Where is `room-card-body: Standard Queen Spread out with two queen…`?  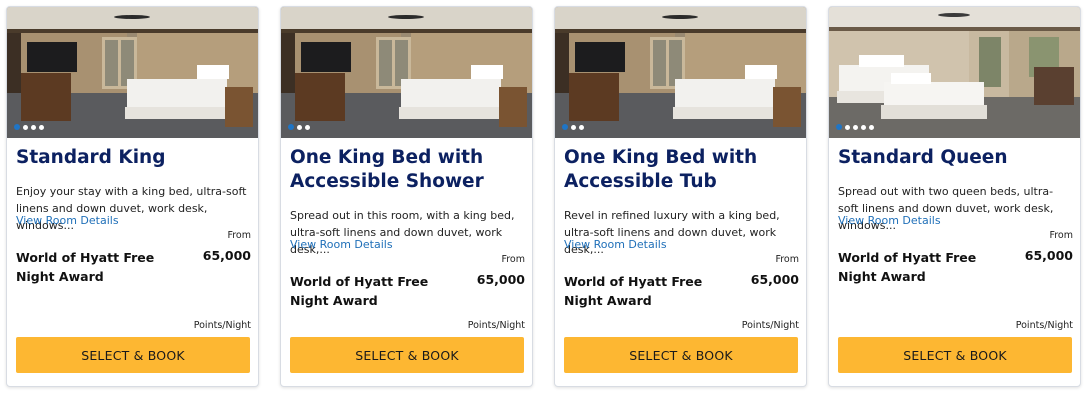
room-card-body: Standard Queen Spread out with two queen… is located at coordinates (955, 262).